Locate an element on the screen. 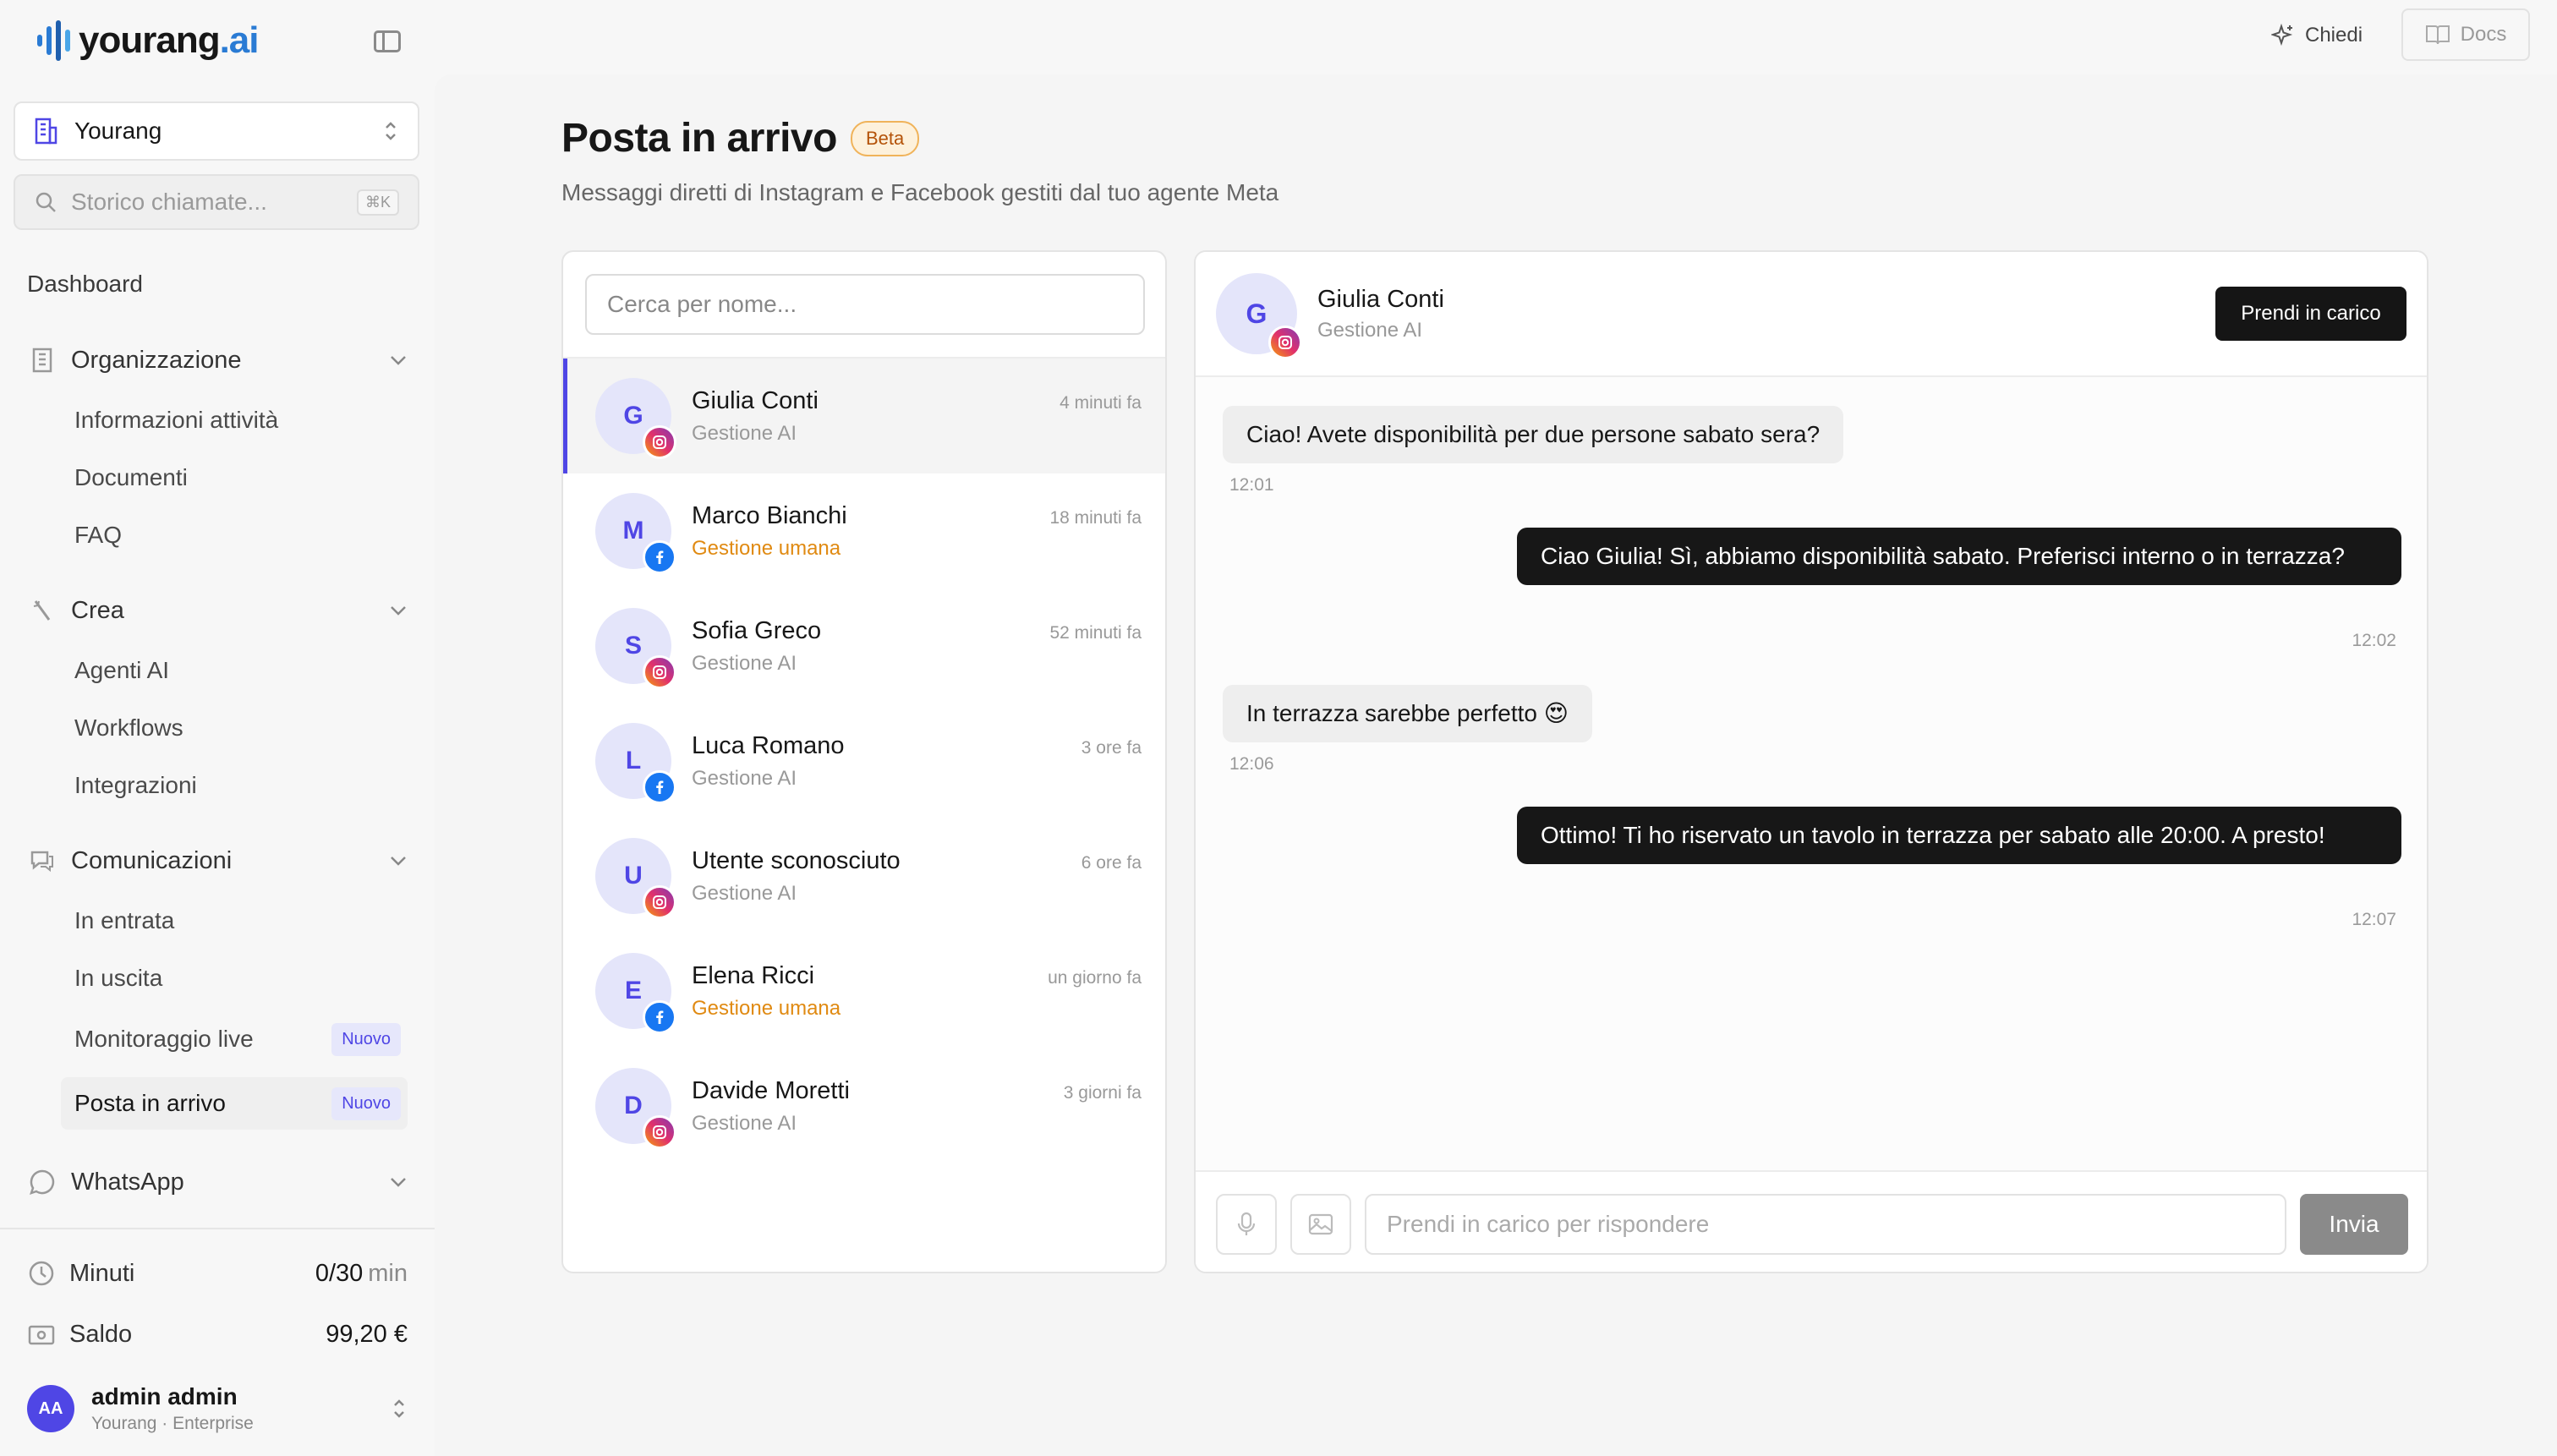 The width and height of the screenshot is (2557, 1456). docs-button: Docs is located at coordinates (2465, 34).